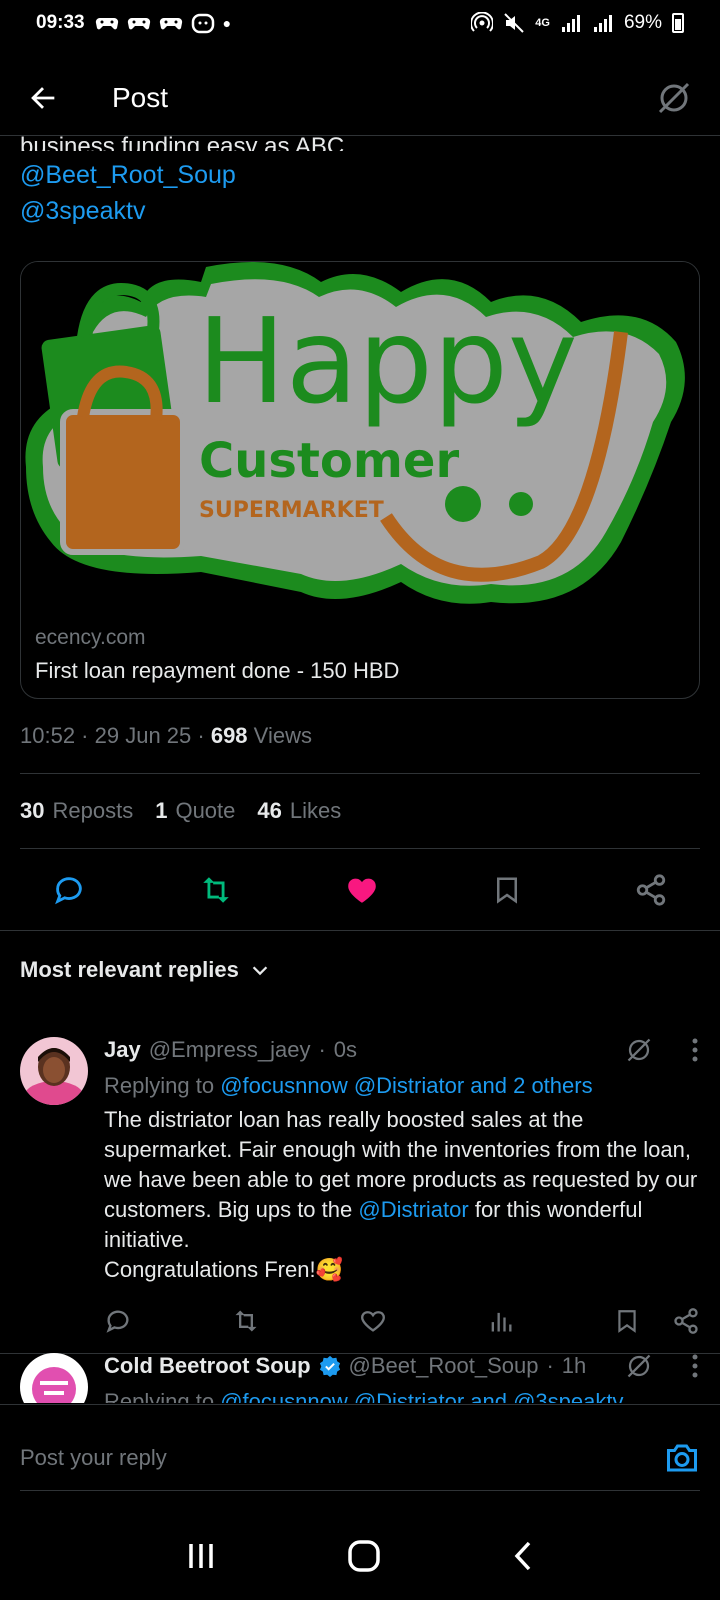 This screenshot has height=1600, width=720. Describe the element at coordinates (329, 461) in the screenshot. I see `logo-word-customer: Customer` at that location.